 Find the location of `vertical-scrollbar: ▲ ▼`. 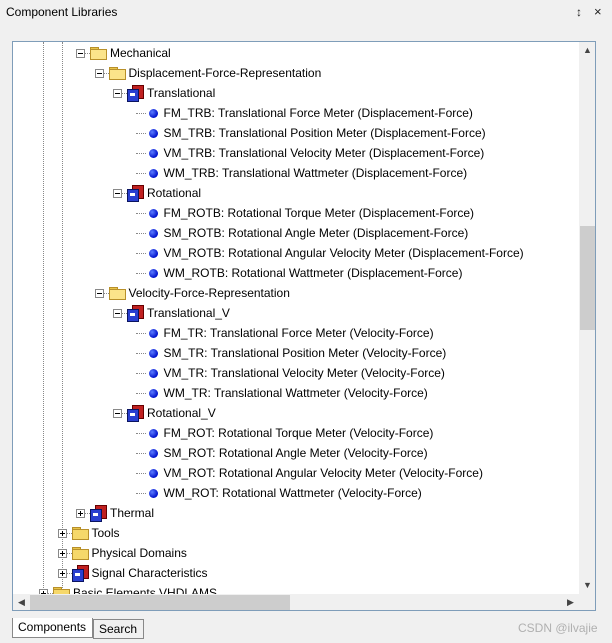

vertical-scrollbar: ▲ ▼ is located at coordinates (587, 318).